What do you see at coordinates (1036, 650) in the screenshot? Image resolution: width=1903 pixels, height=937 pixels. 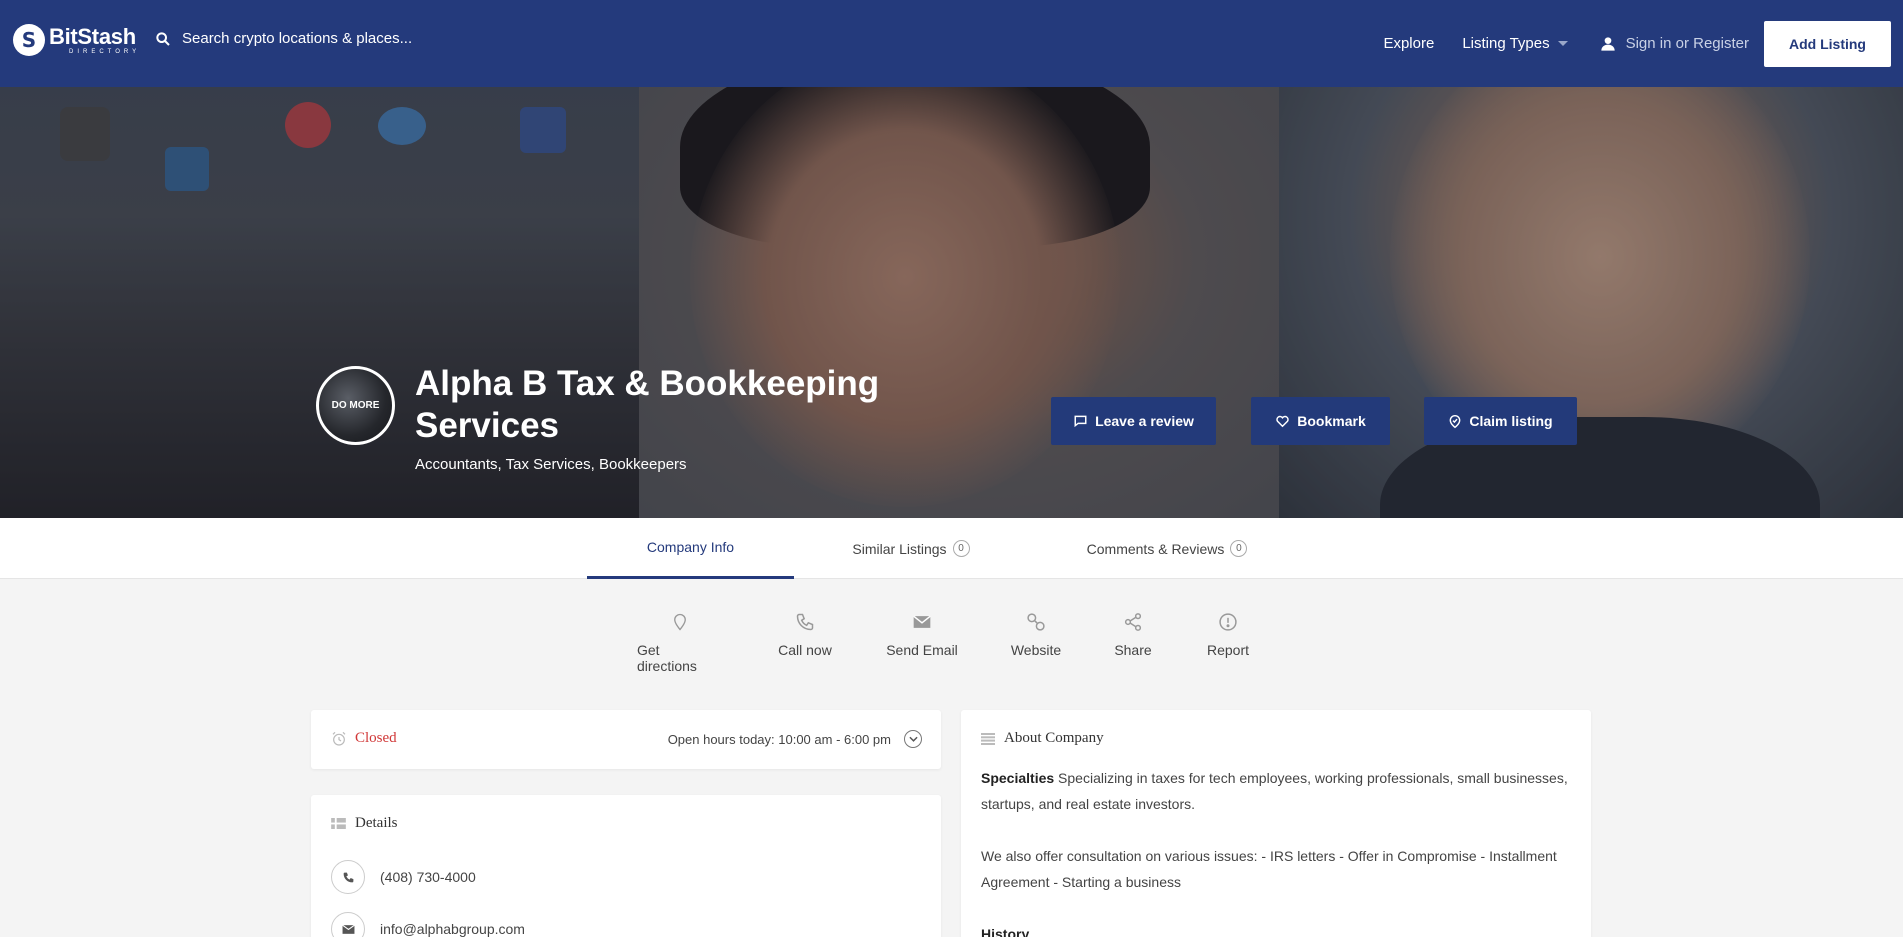 I see `website-label: Website` at bounding box center [1036, 650].